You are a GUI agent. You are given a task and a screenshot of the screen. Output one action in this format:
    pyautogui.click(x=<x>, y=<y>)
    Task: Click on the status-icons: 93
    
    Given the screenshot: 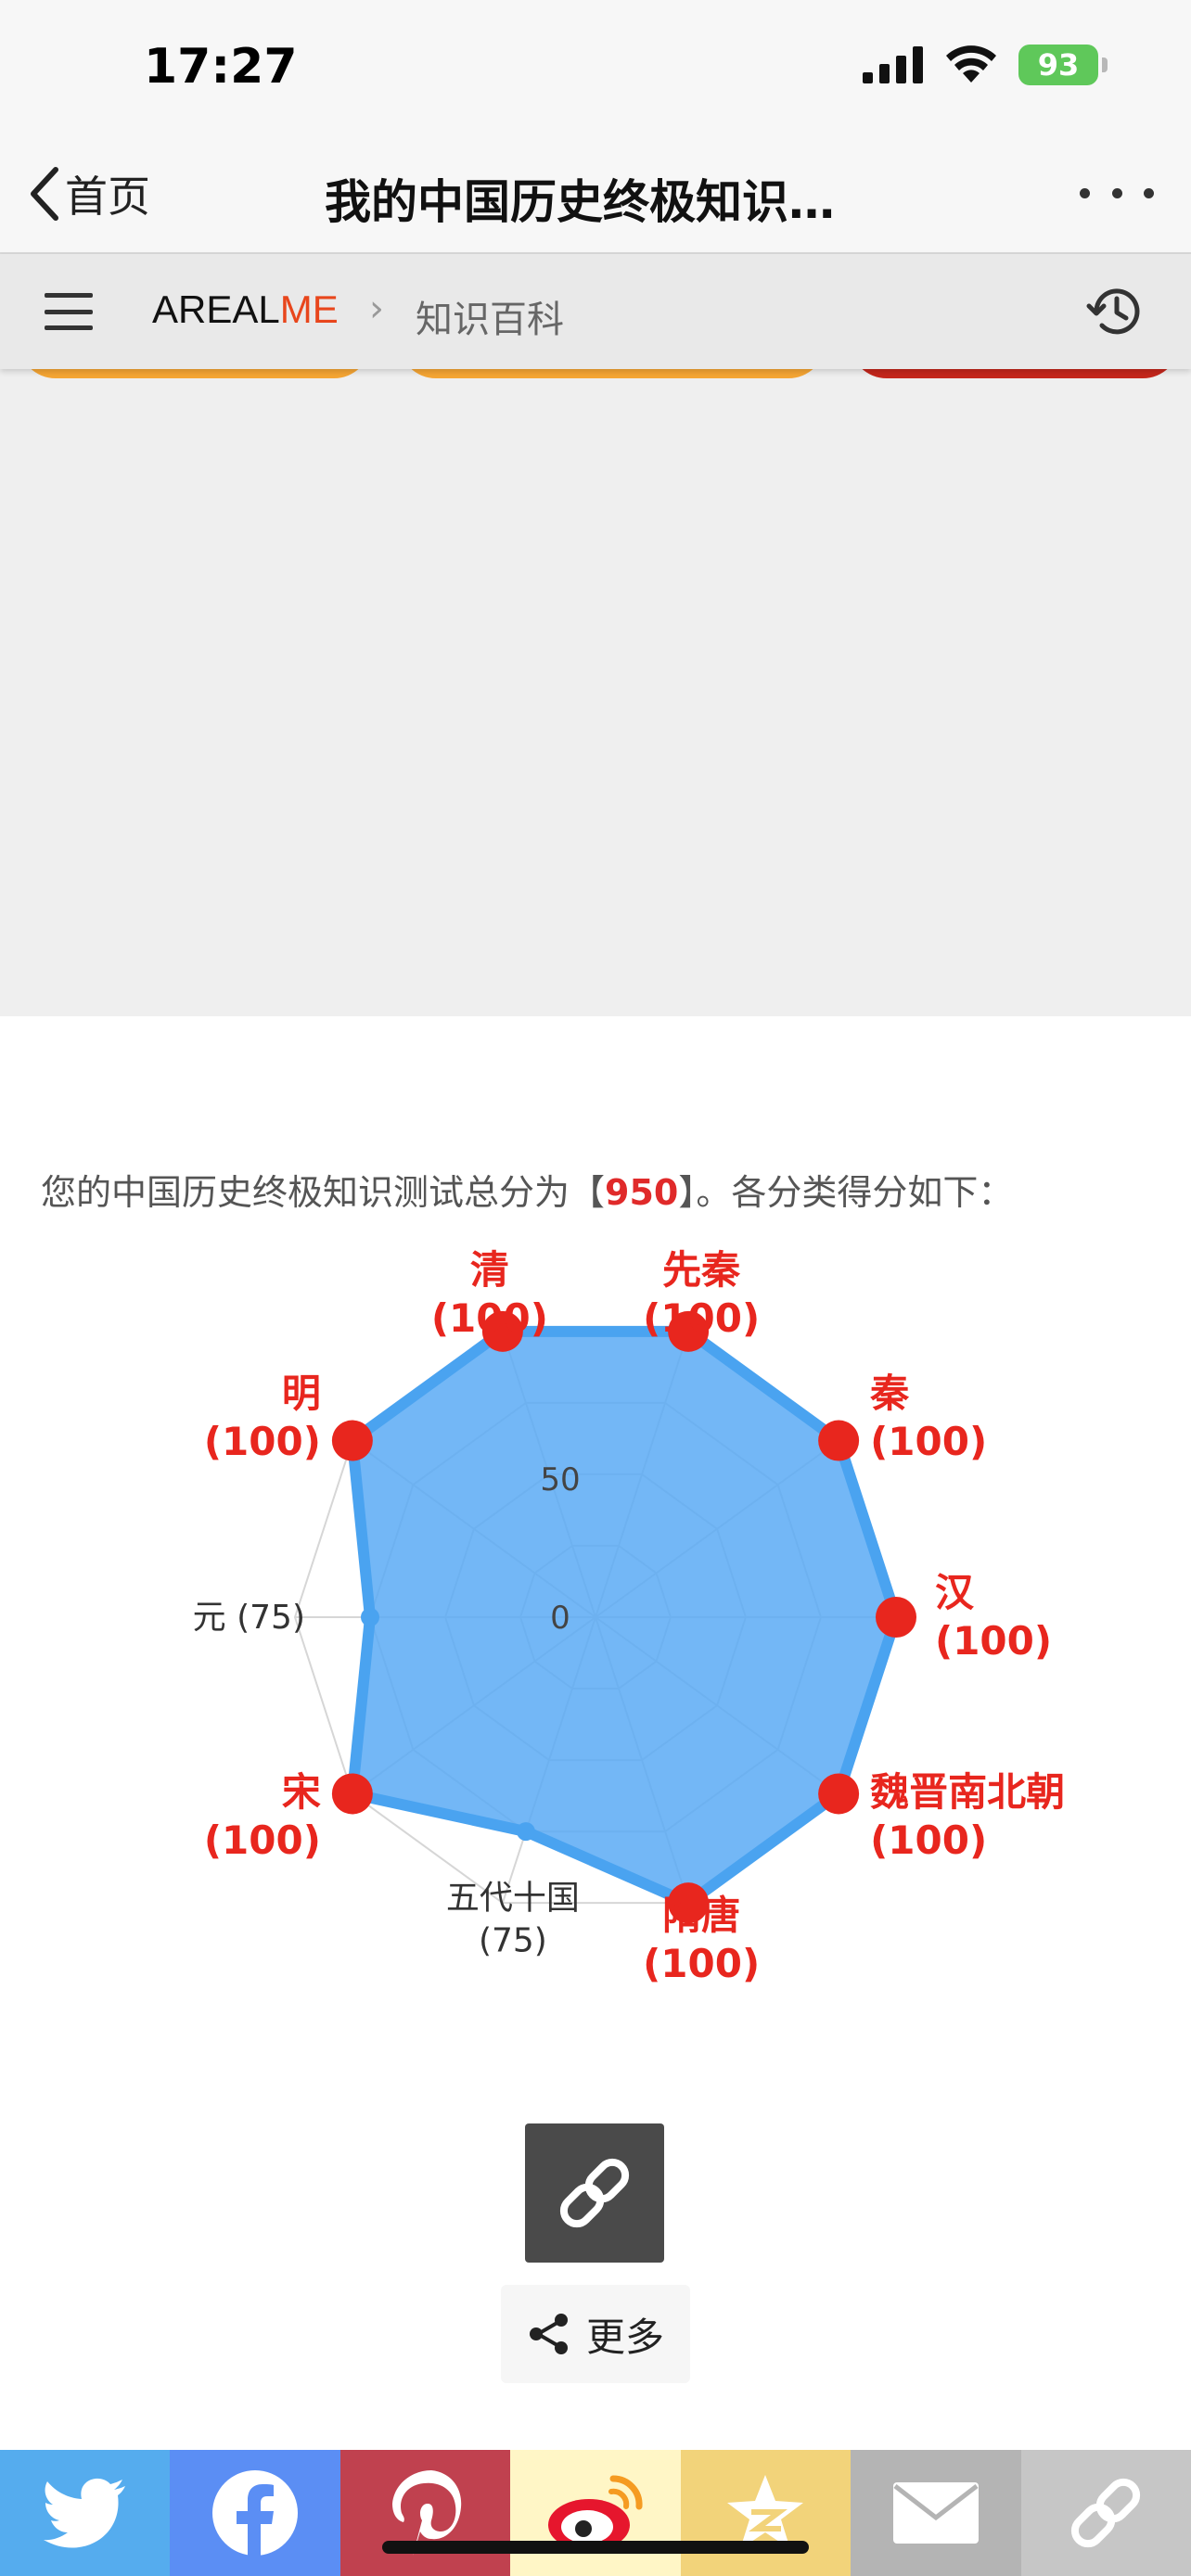 What is the action you would take?
    pyautogui.click(x=985, y=65)
    